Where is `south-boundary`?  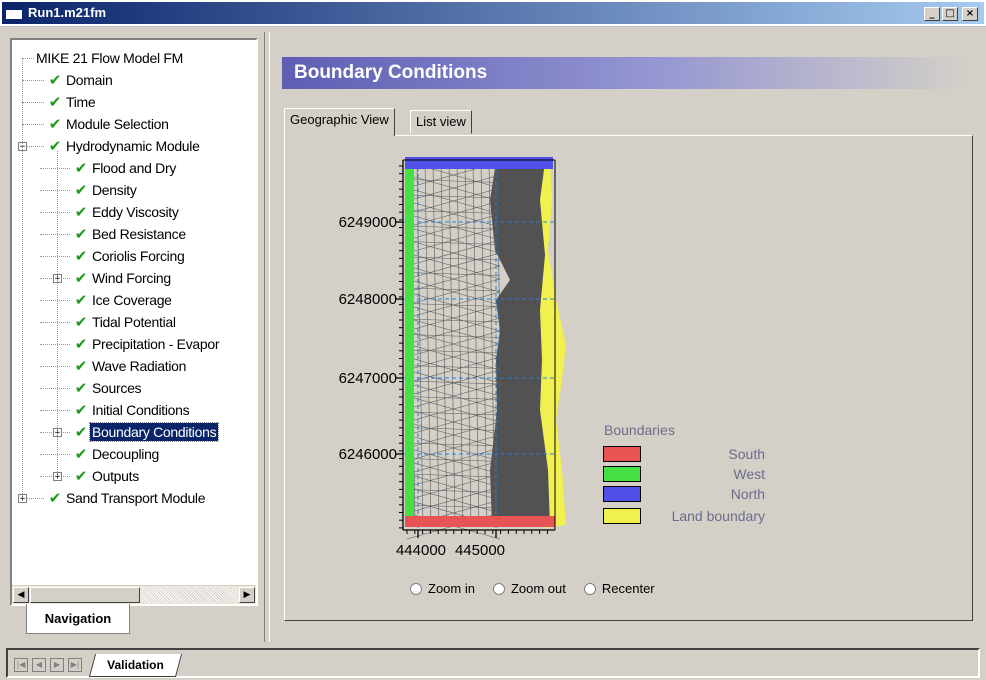
south-boundary is located at coordinates (480, 521).